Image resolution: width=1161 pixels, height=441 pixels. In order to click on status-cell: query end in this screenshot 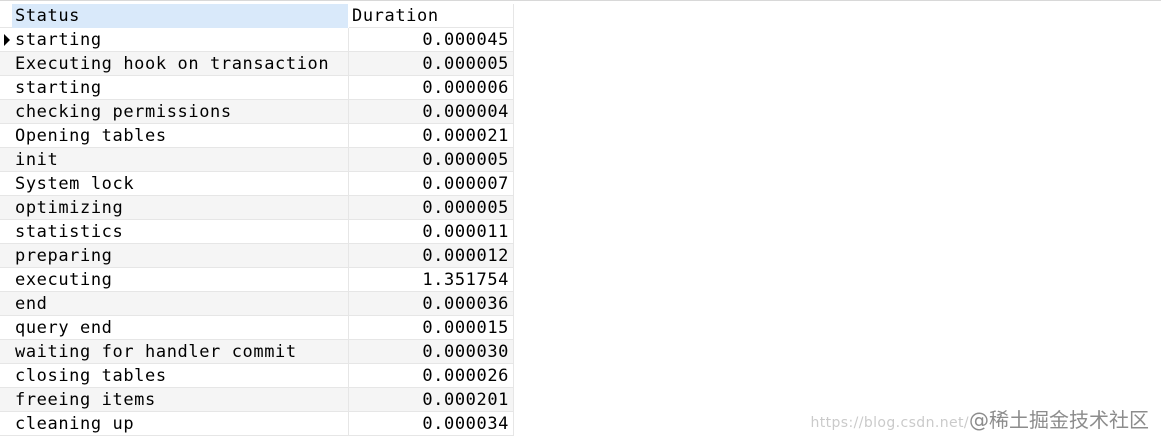, I will do `click(180, 328)`.